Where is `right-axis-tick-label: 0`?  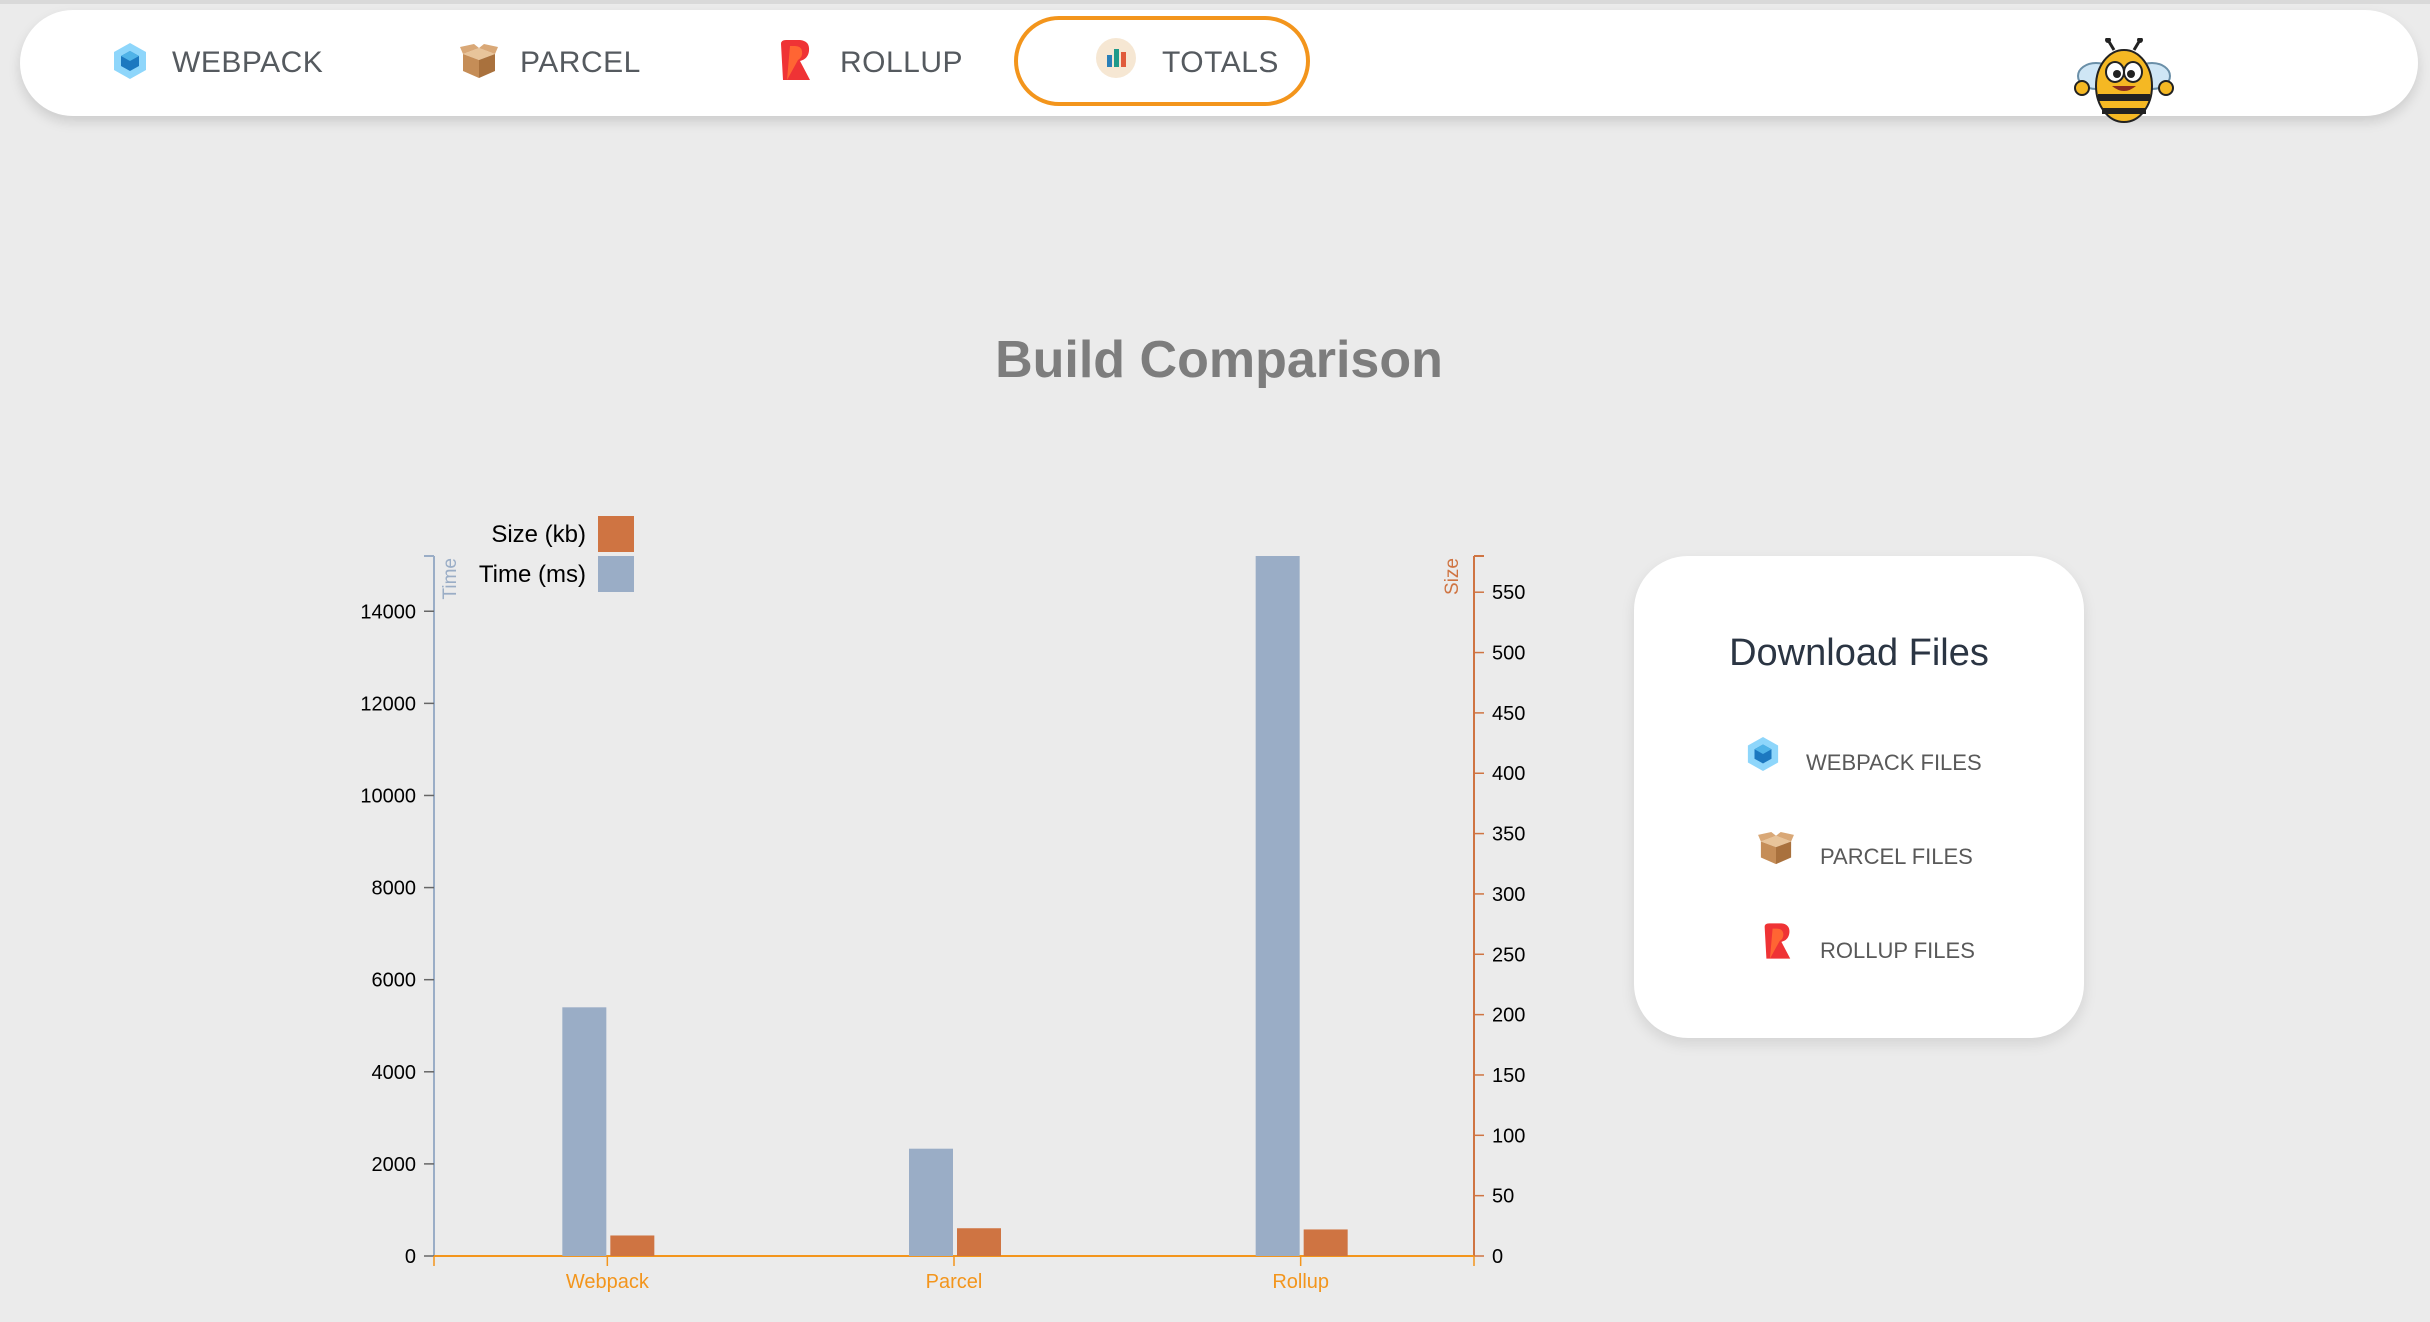 right-axis-tick-label: 0 is located at coordinates (1497, 1257).